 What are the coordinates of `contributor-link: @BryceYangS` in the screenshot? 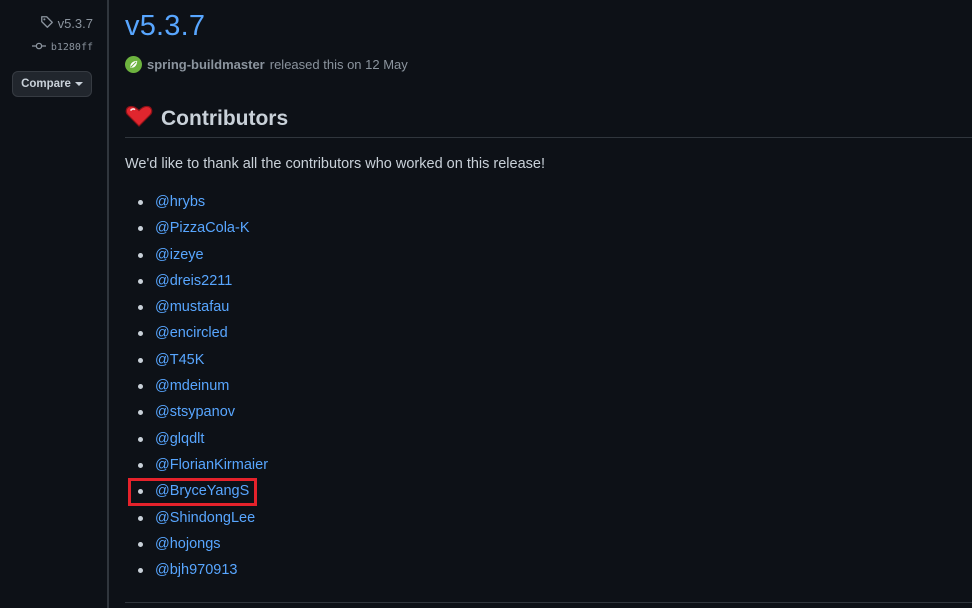 It's located at (202, 491).